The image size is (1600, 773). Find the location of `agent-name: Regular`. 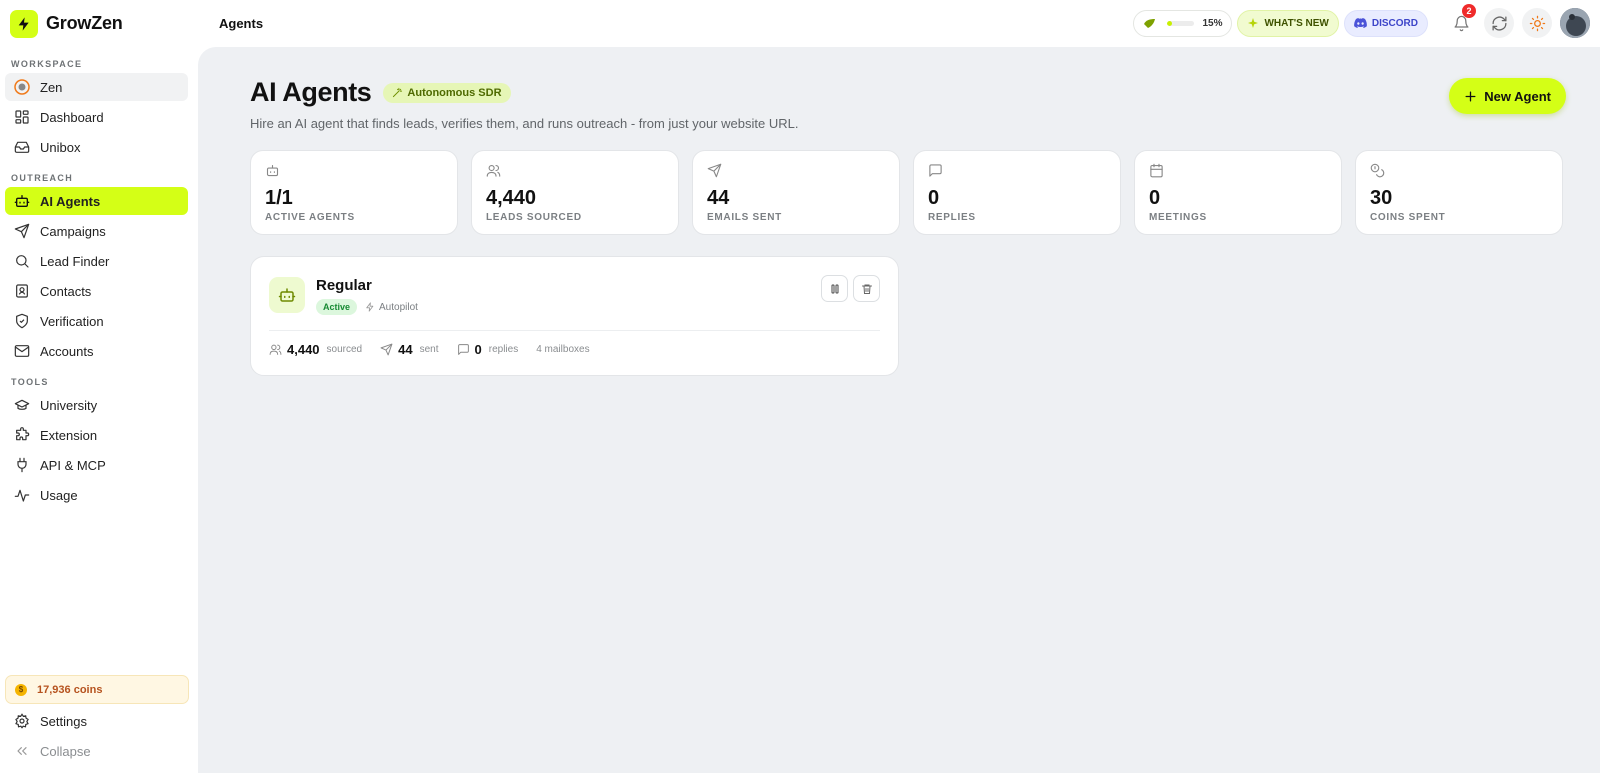

agent-name: Regular is located at coordinates (344, 285).